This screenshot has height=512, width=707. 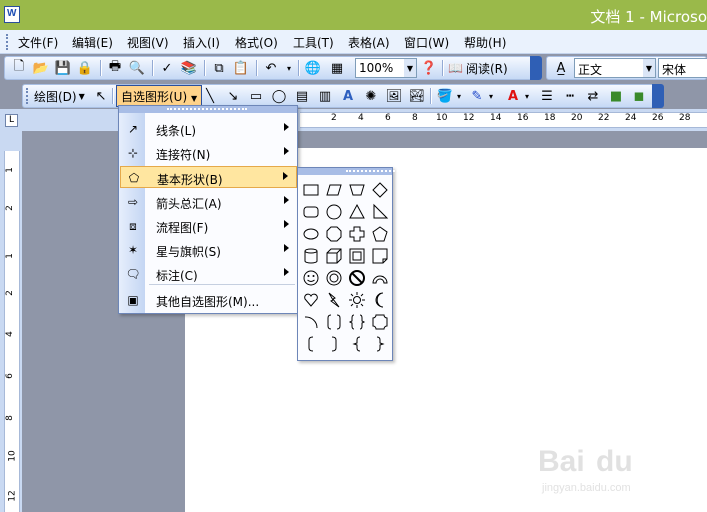 What do you see at coordinates (357, 190) in the screenshot?
I see `shape-trapezoid-icon` at bounding box center [357, 190].